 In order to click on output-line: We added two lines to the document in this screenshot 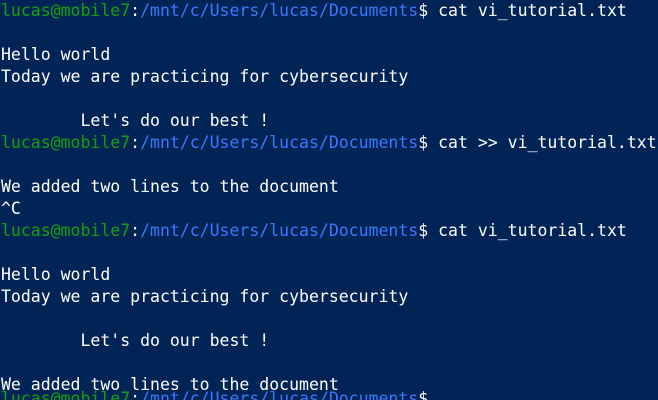, I will do `click(170, 186)`.